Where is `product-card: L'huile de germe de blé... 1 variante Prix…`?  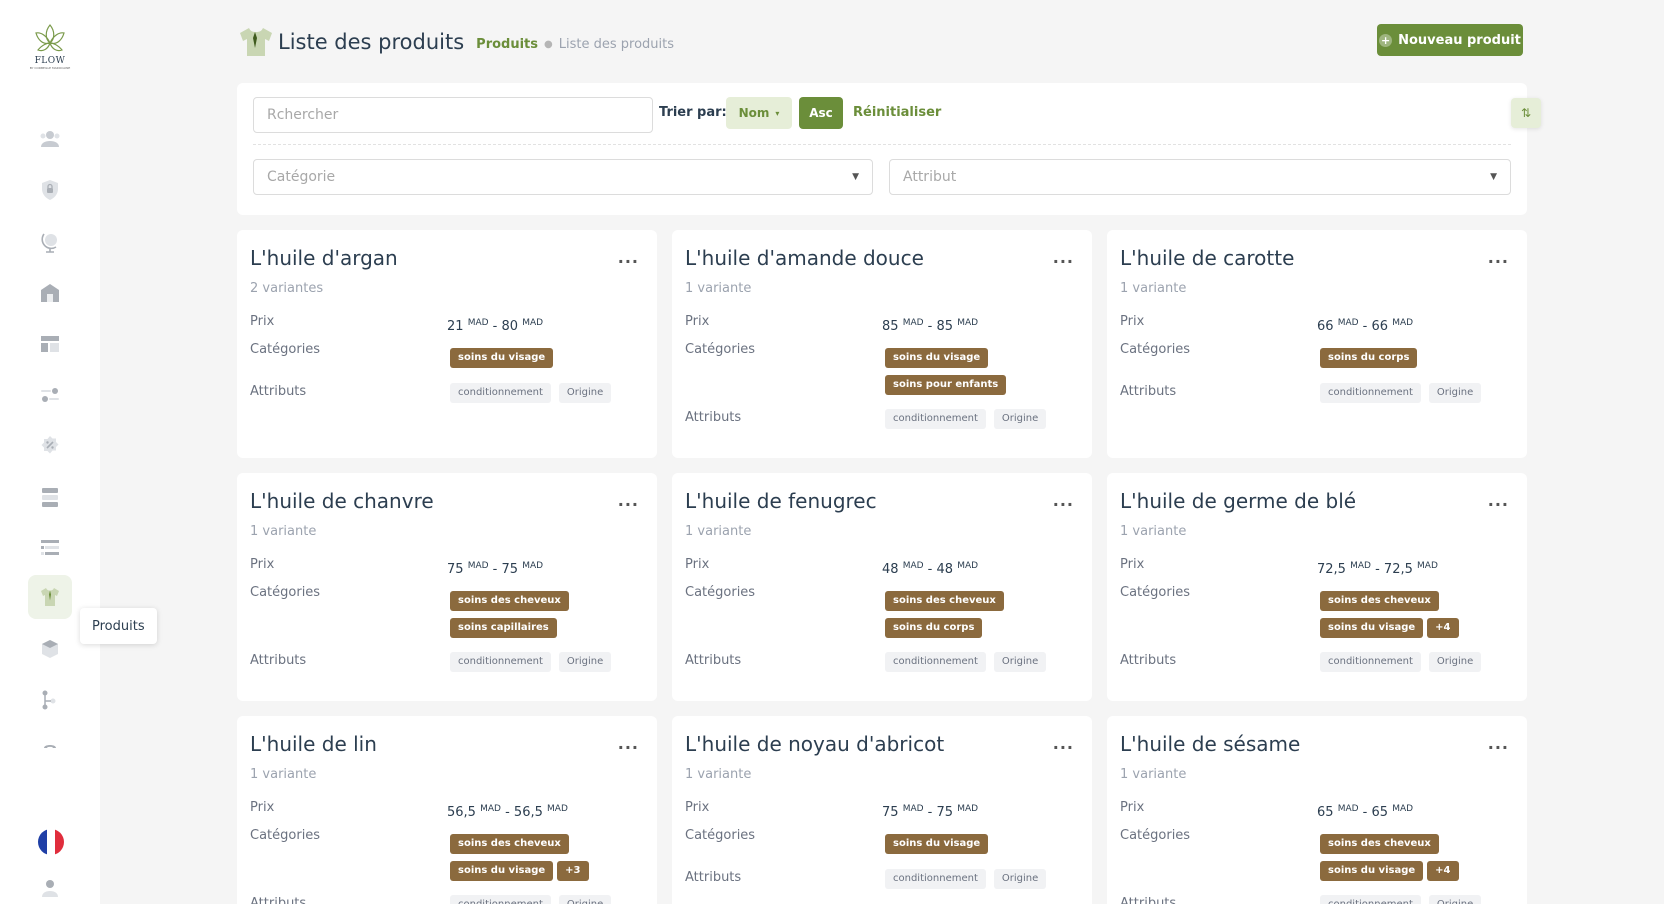
product-card: L'huile de germe de blé... 1 variante Prix… is located at coordinates (1317, 587).